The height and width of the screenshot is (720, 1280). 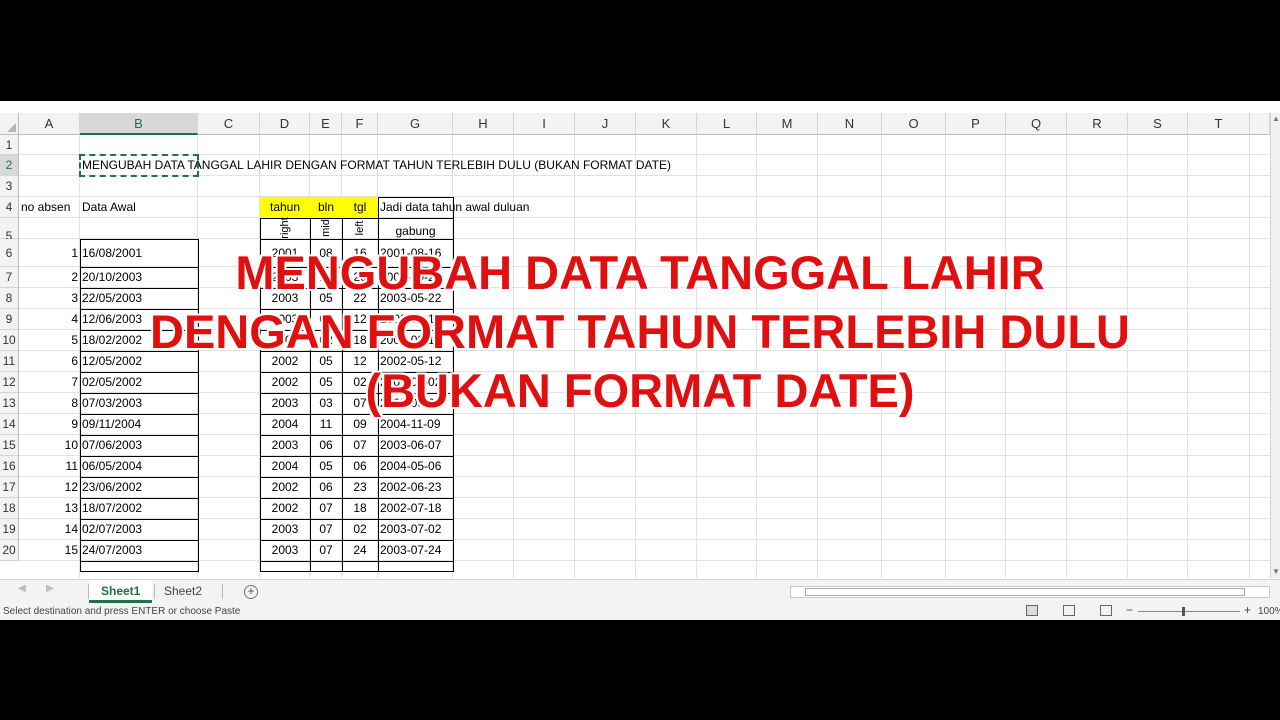 I want to click on row-header-7: 7, so click(x=9, y=277).